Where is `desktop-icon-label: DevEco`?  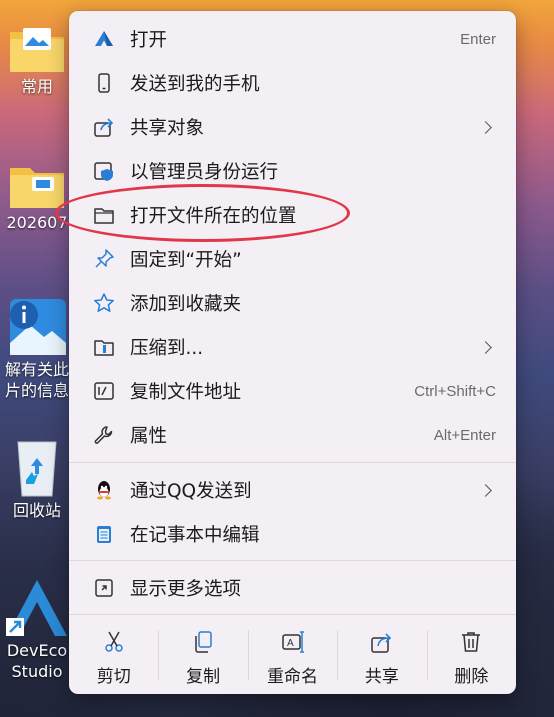 desktop-icon-label: DevEco is located at coordinates (37, 650).